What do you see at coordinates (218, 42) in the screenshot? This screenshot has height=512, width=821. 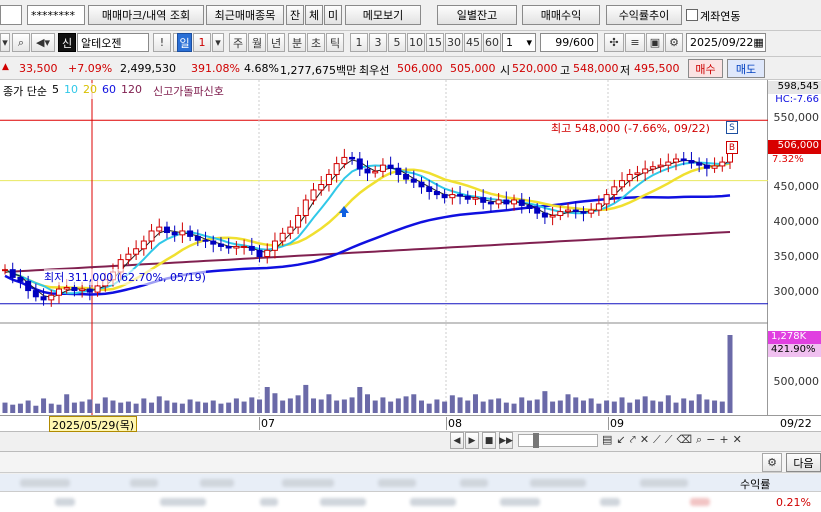 I see `period-day-spin: ▾` at bounding box center [218, 42].